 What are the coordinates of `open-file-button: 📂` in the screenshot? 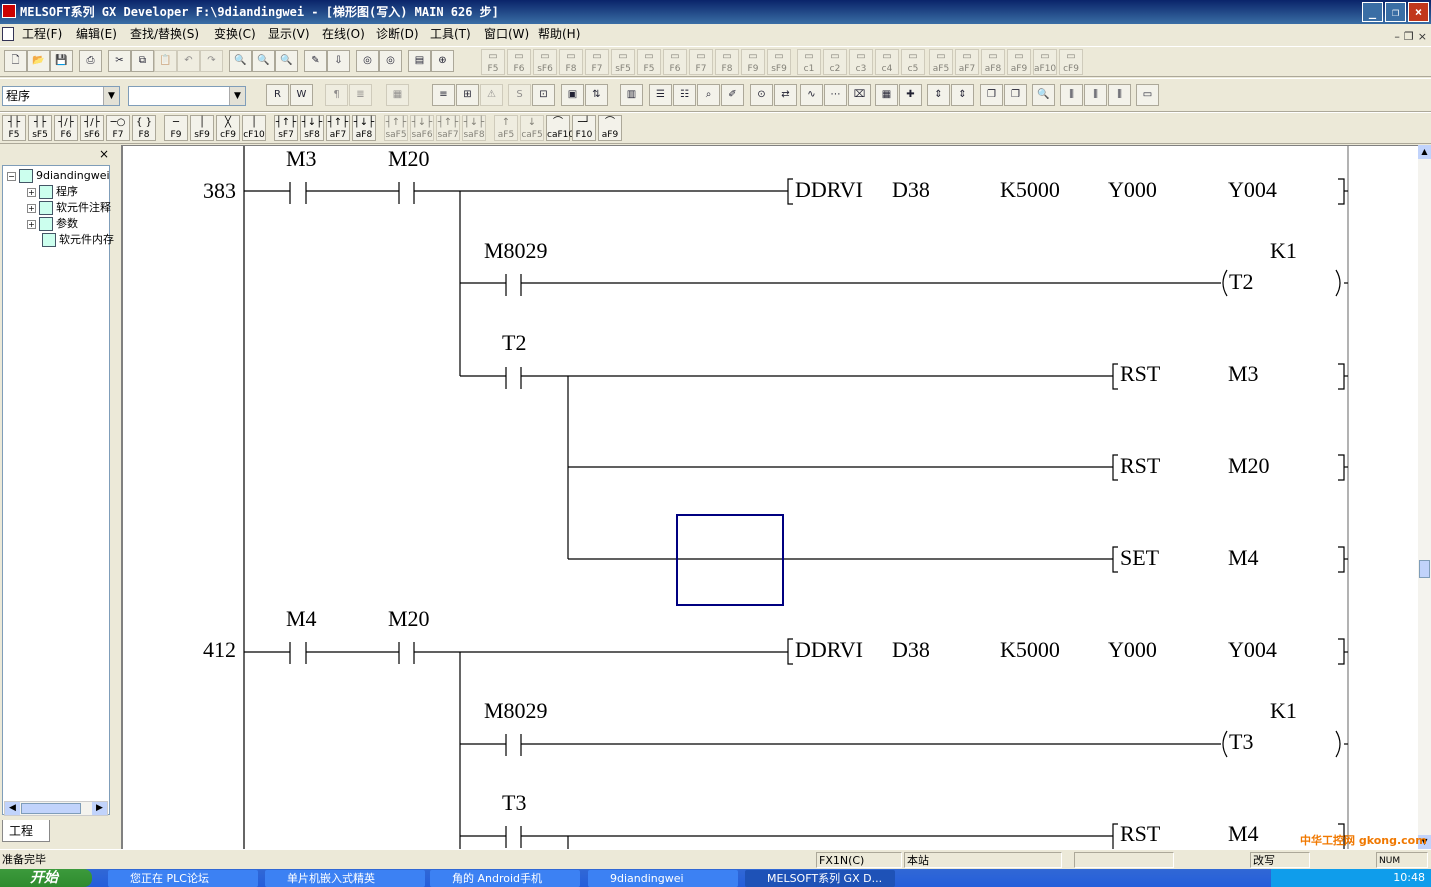 It's located at (38, 61).